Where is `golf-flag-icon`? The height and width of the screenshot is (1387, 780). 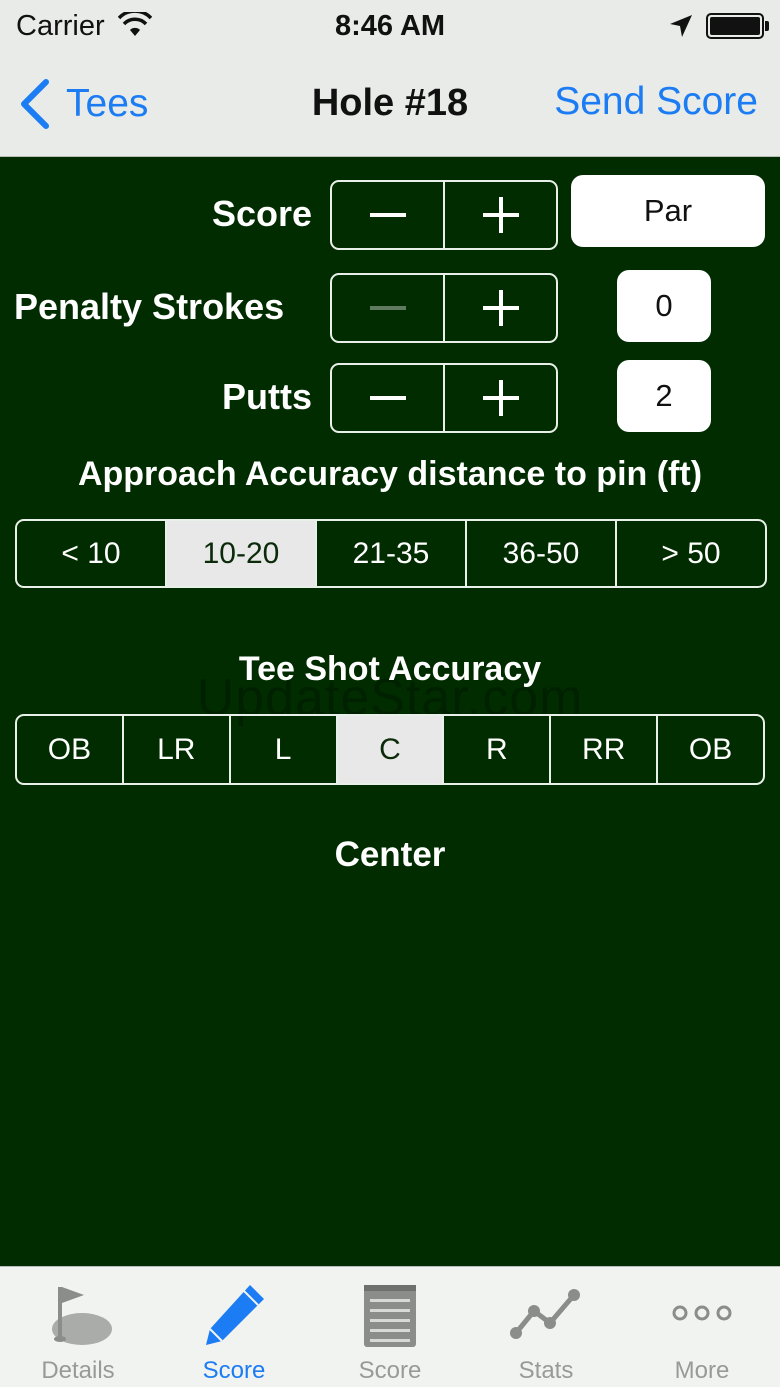 golf-flag-icon is located at coordinates (82, 1316).